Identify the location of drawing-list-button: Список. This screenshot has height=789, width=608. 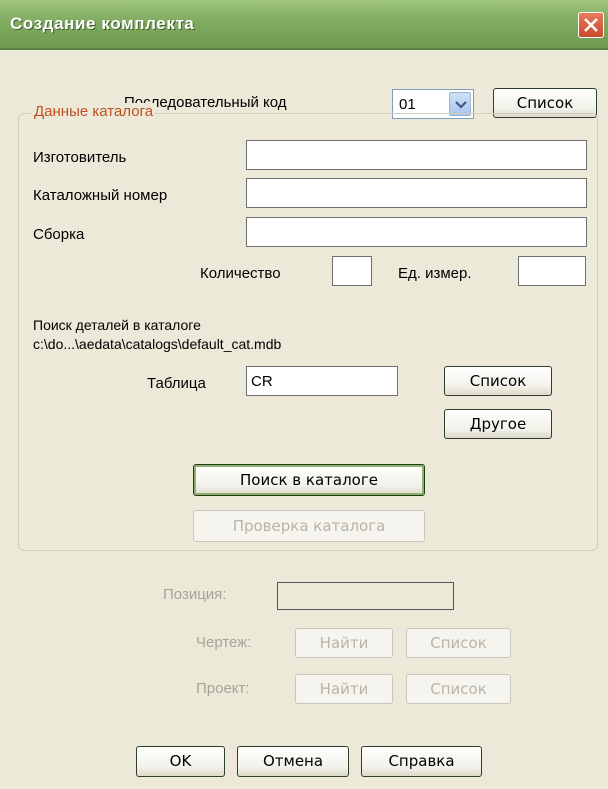
(458, 643).